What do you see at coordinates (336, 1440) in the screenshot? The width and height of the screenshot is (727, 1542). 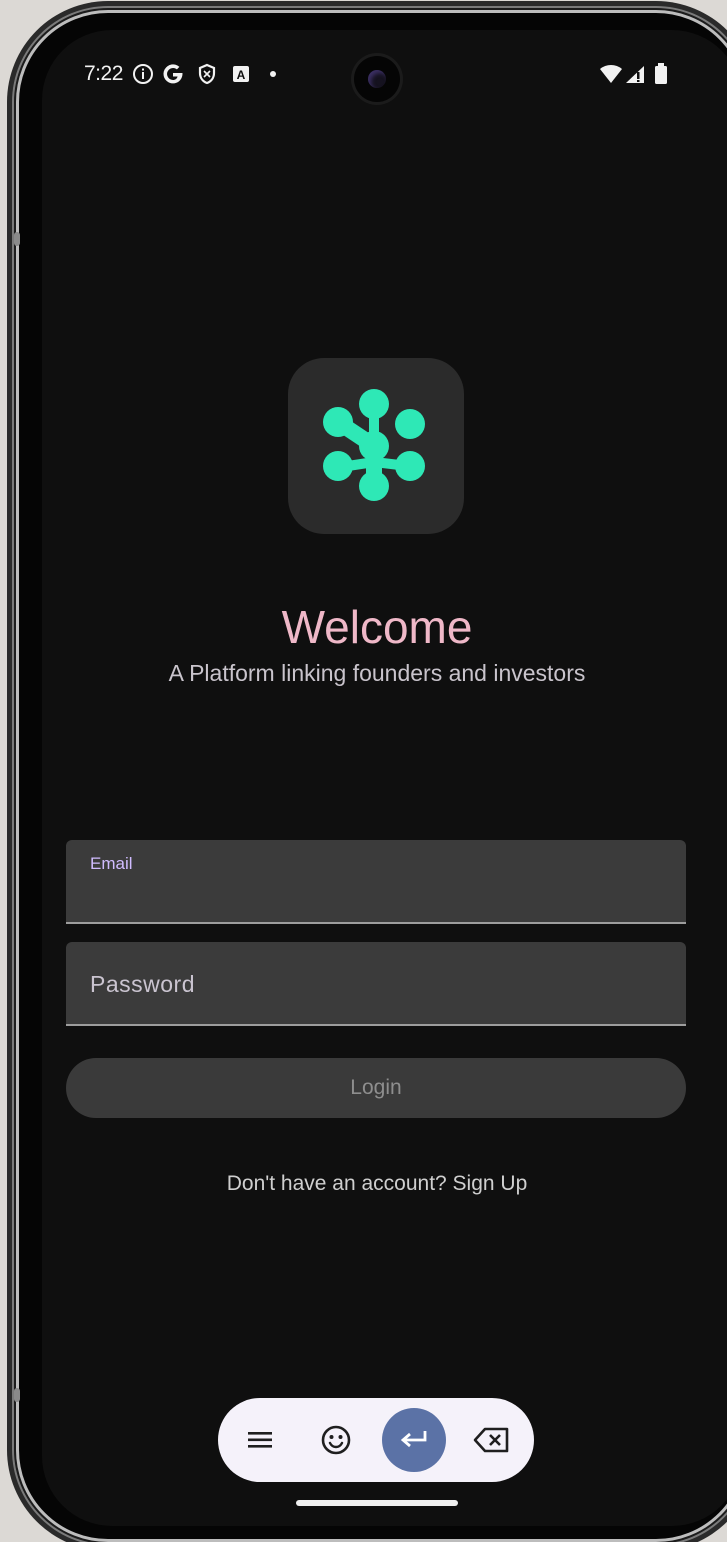 I see `emoji-icon` at bounding box center [336, 1440].